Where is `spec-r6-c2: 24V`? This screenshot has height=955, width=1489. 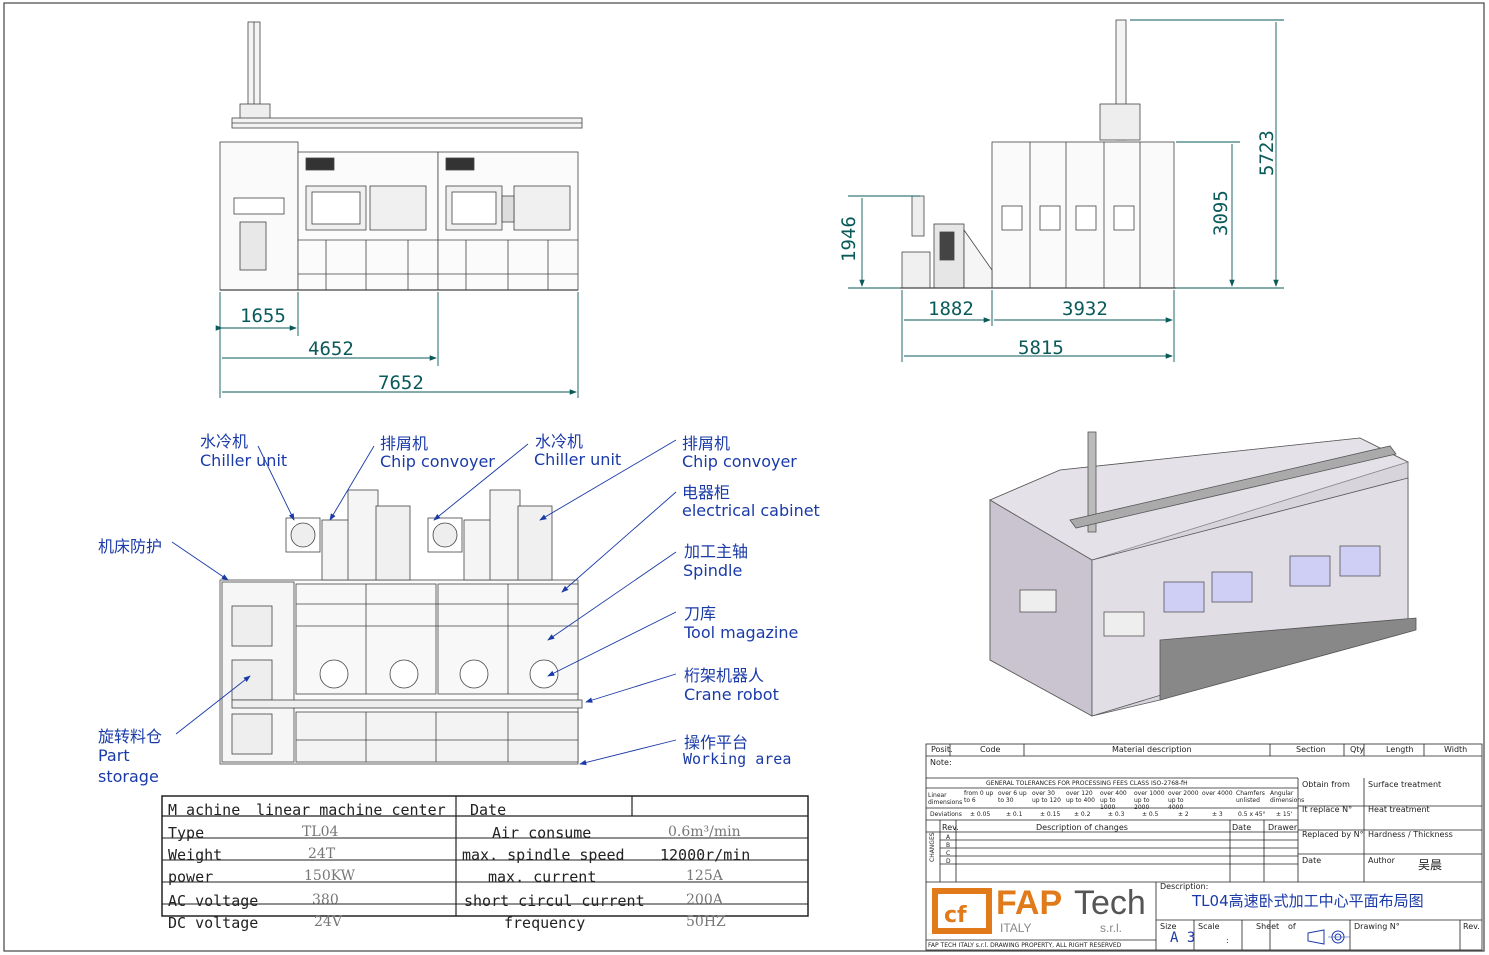 spec-r6-c2: 24V is located at coordinates (328, 922).